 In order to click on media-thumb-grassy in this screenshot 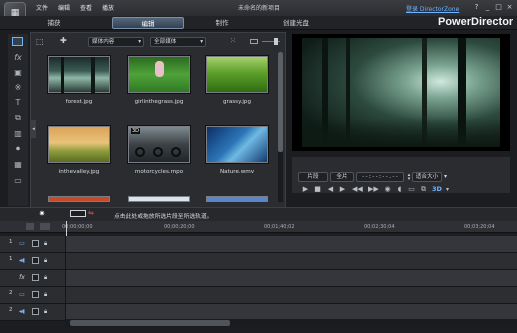, I will do `click(237, 74)`.